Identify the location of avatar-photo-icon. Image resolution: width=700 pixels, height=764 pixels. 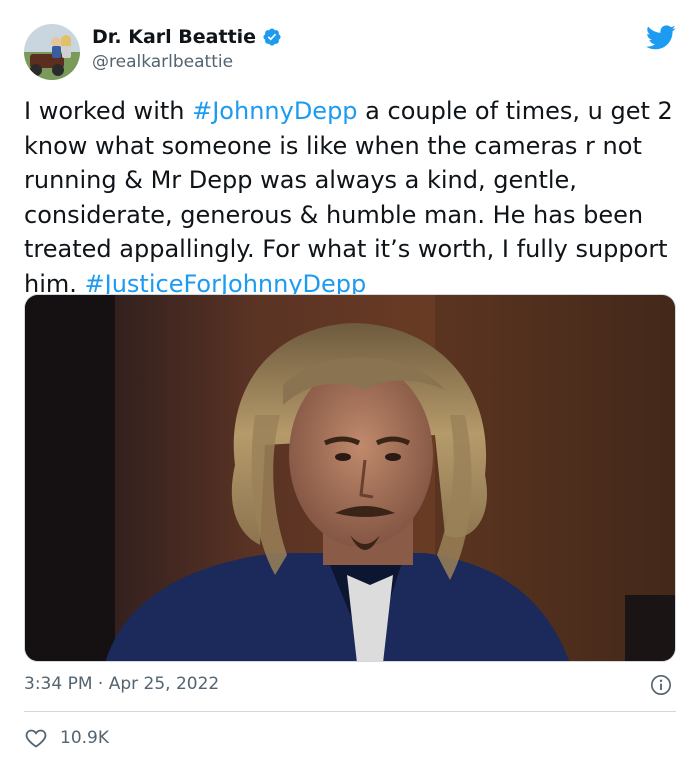
(52, 52).